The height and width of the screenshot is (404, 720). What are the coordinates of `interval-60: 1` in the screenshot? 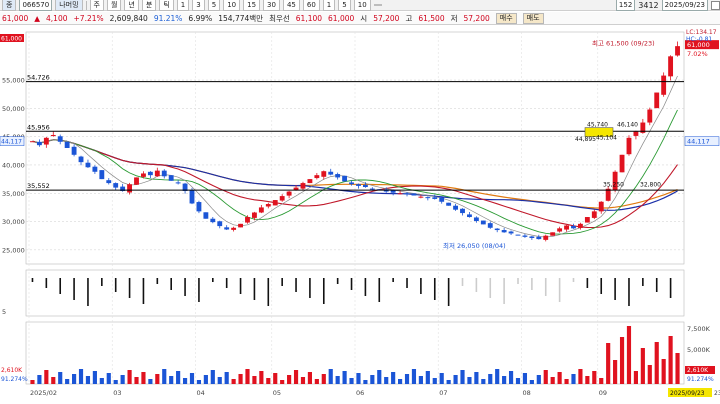 It's located at (329, 5).